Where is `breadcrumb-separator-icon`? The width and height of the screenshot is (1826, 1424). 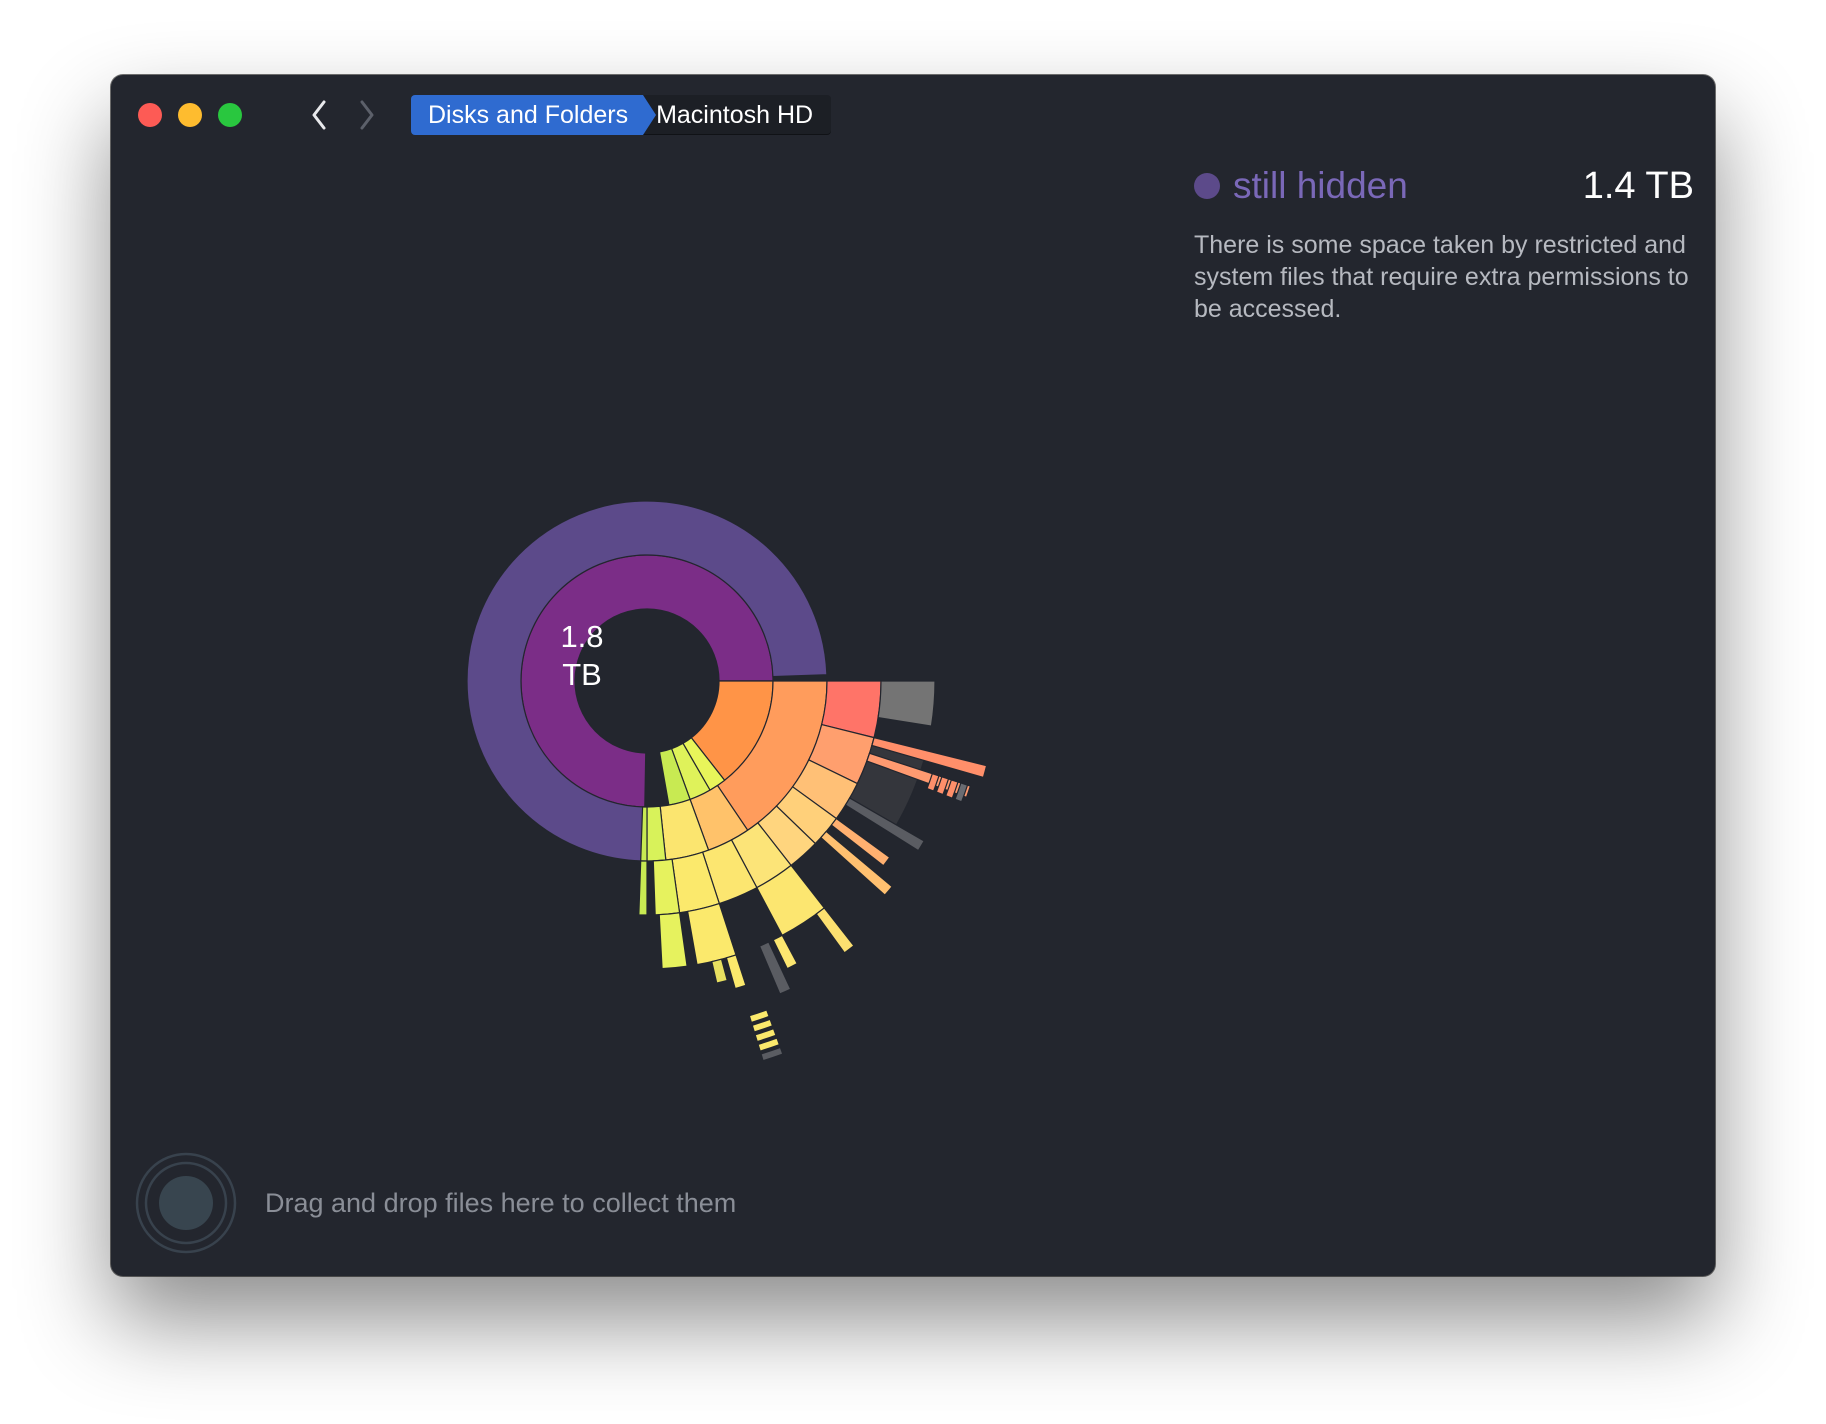 breadcrumb-separator-icon is located at coordinates (649, 115).